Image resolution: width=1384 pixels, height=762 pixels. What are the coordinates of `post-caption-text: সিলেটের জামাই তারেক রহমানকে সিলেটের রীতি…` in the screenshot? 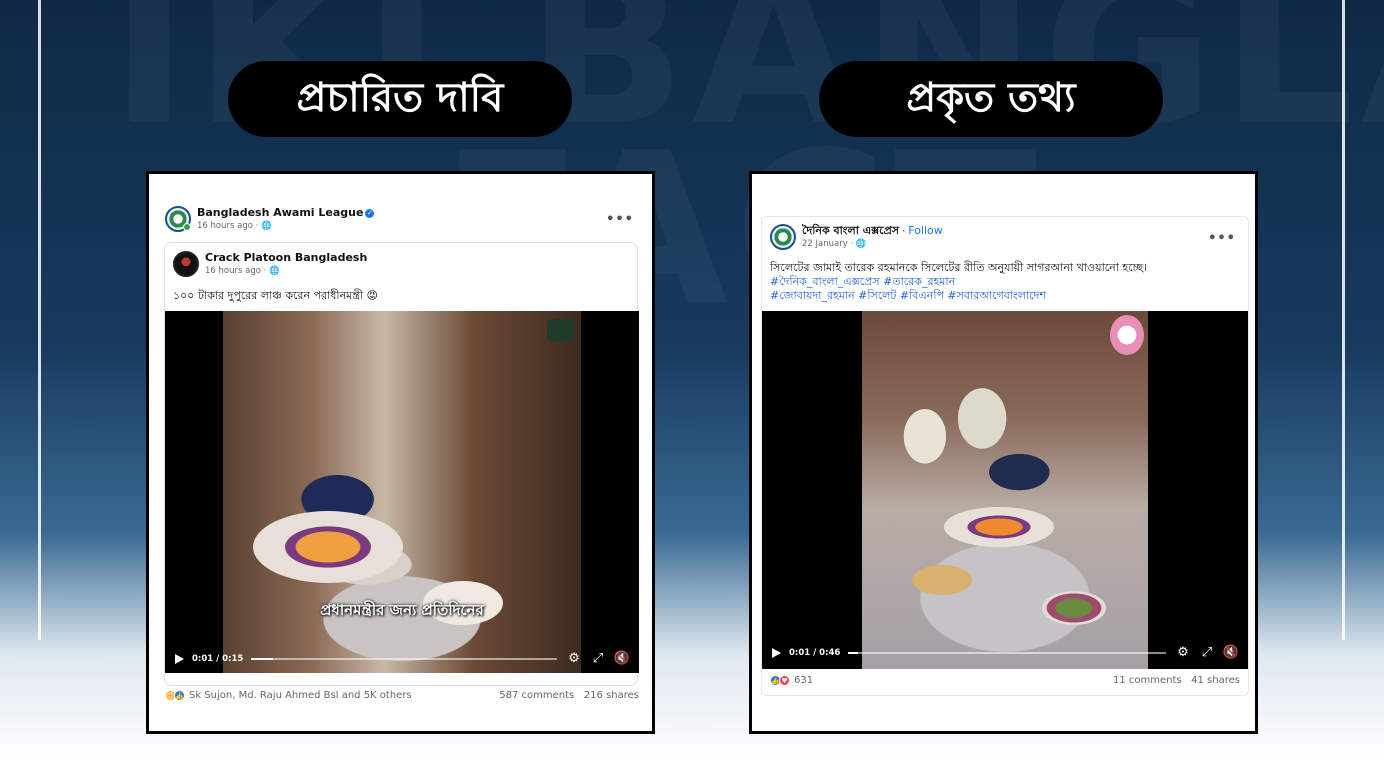 It's located at (958, 267).